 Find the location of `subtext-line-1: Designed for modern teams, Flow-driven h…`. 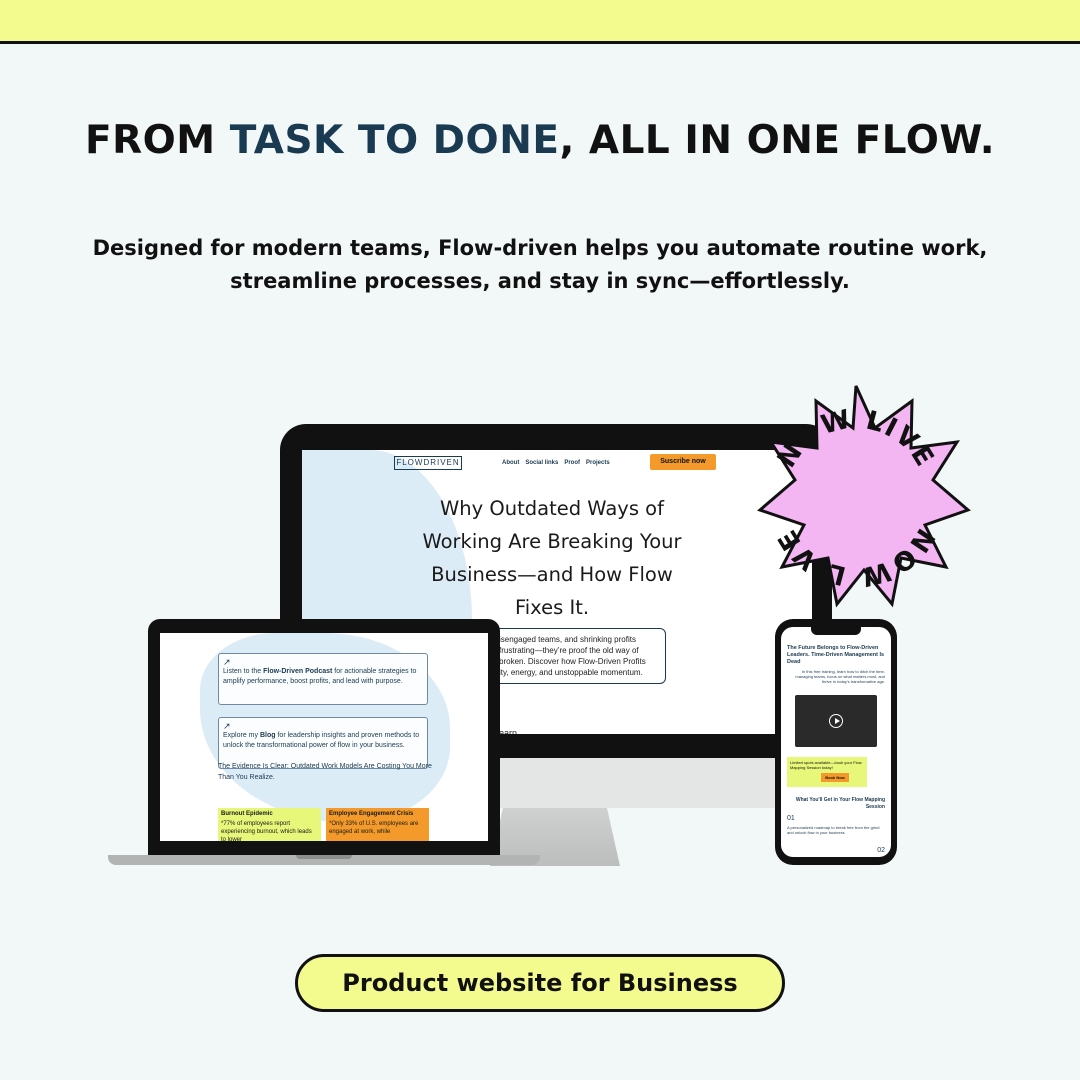

subtext-line-1: Designed for modern teams, Flow-driven h… is located at coordinates (540, 248).